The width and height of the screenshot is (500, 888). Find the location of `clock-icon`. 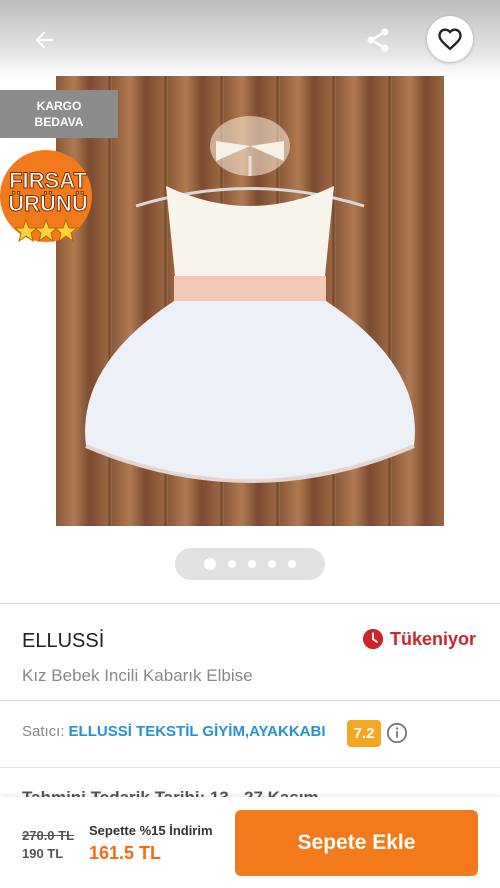

clock-icon is located at coordinates (373, 639).